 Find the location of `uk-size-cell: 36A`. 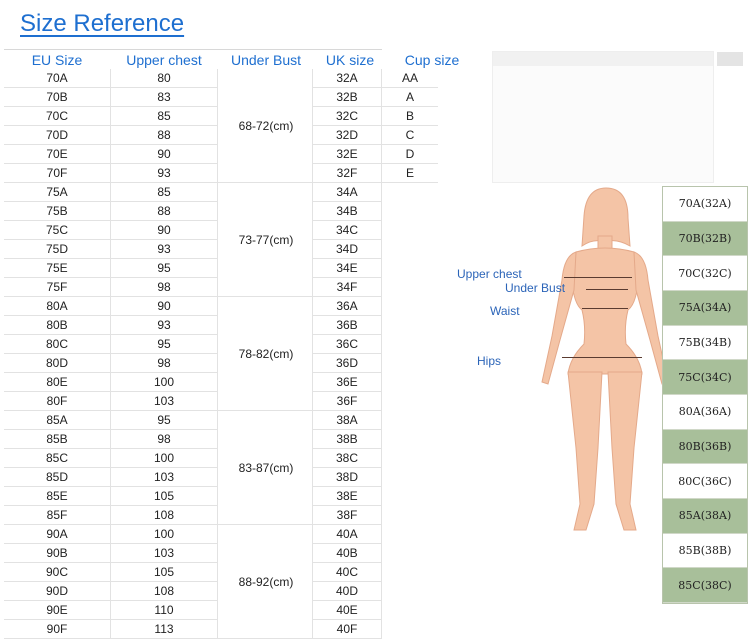

uk-size-cell: 36A is located at coordinates (347, 306).